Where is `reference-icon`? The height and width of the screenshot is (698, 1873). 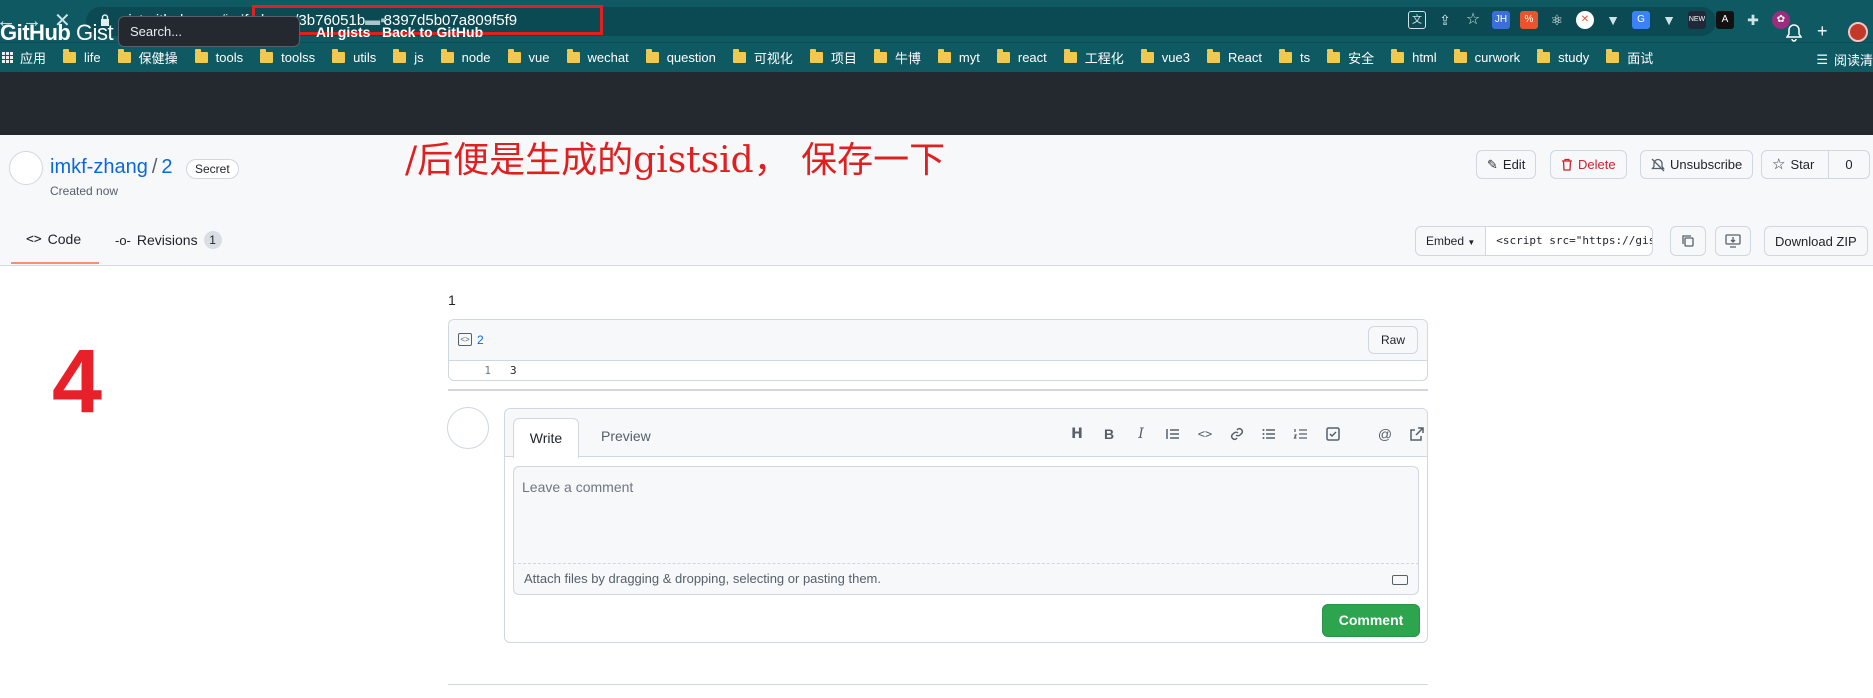
reference-icon is located at coordinates (1417, 434).